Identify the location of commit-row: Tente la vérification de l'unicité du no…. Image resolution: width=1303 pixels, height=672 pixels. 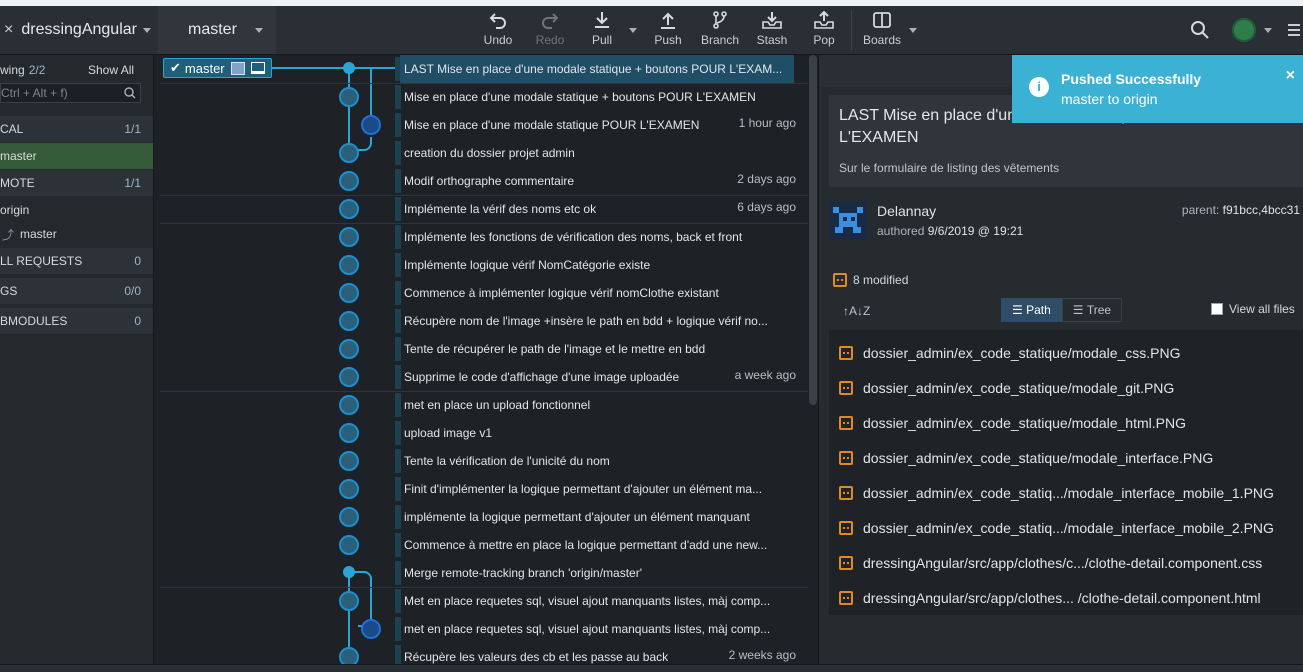
(484, 461).